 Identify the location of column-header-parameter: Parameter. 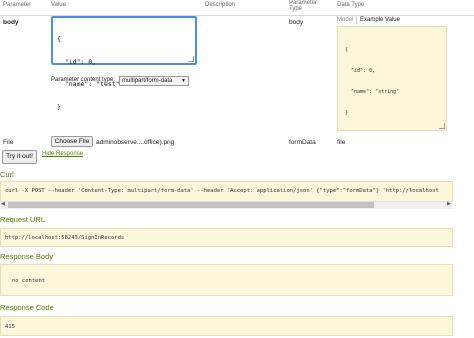
(17, 5).